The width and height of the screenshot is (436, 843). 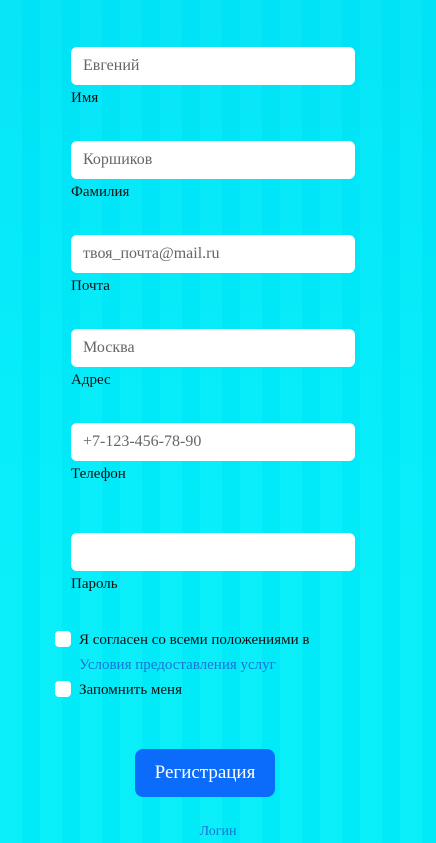 What do you see at coordinates (100, 192) in the screenshot?
I see `last-name-label: Фамилия` at bounding box center [100, 192].